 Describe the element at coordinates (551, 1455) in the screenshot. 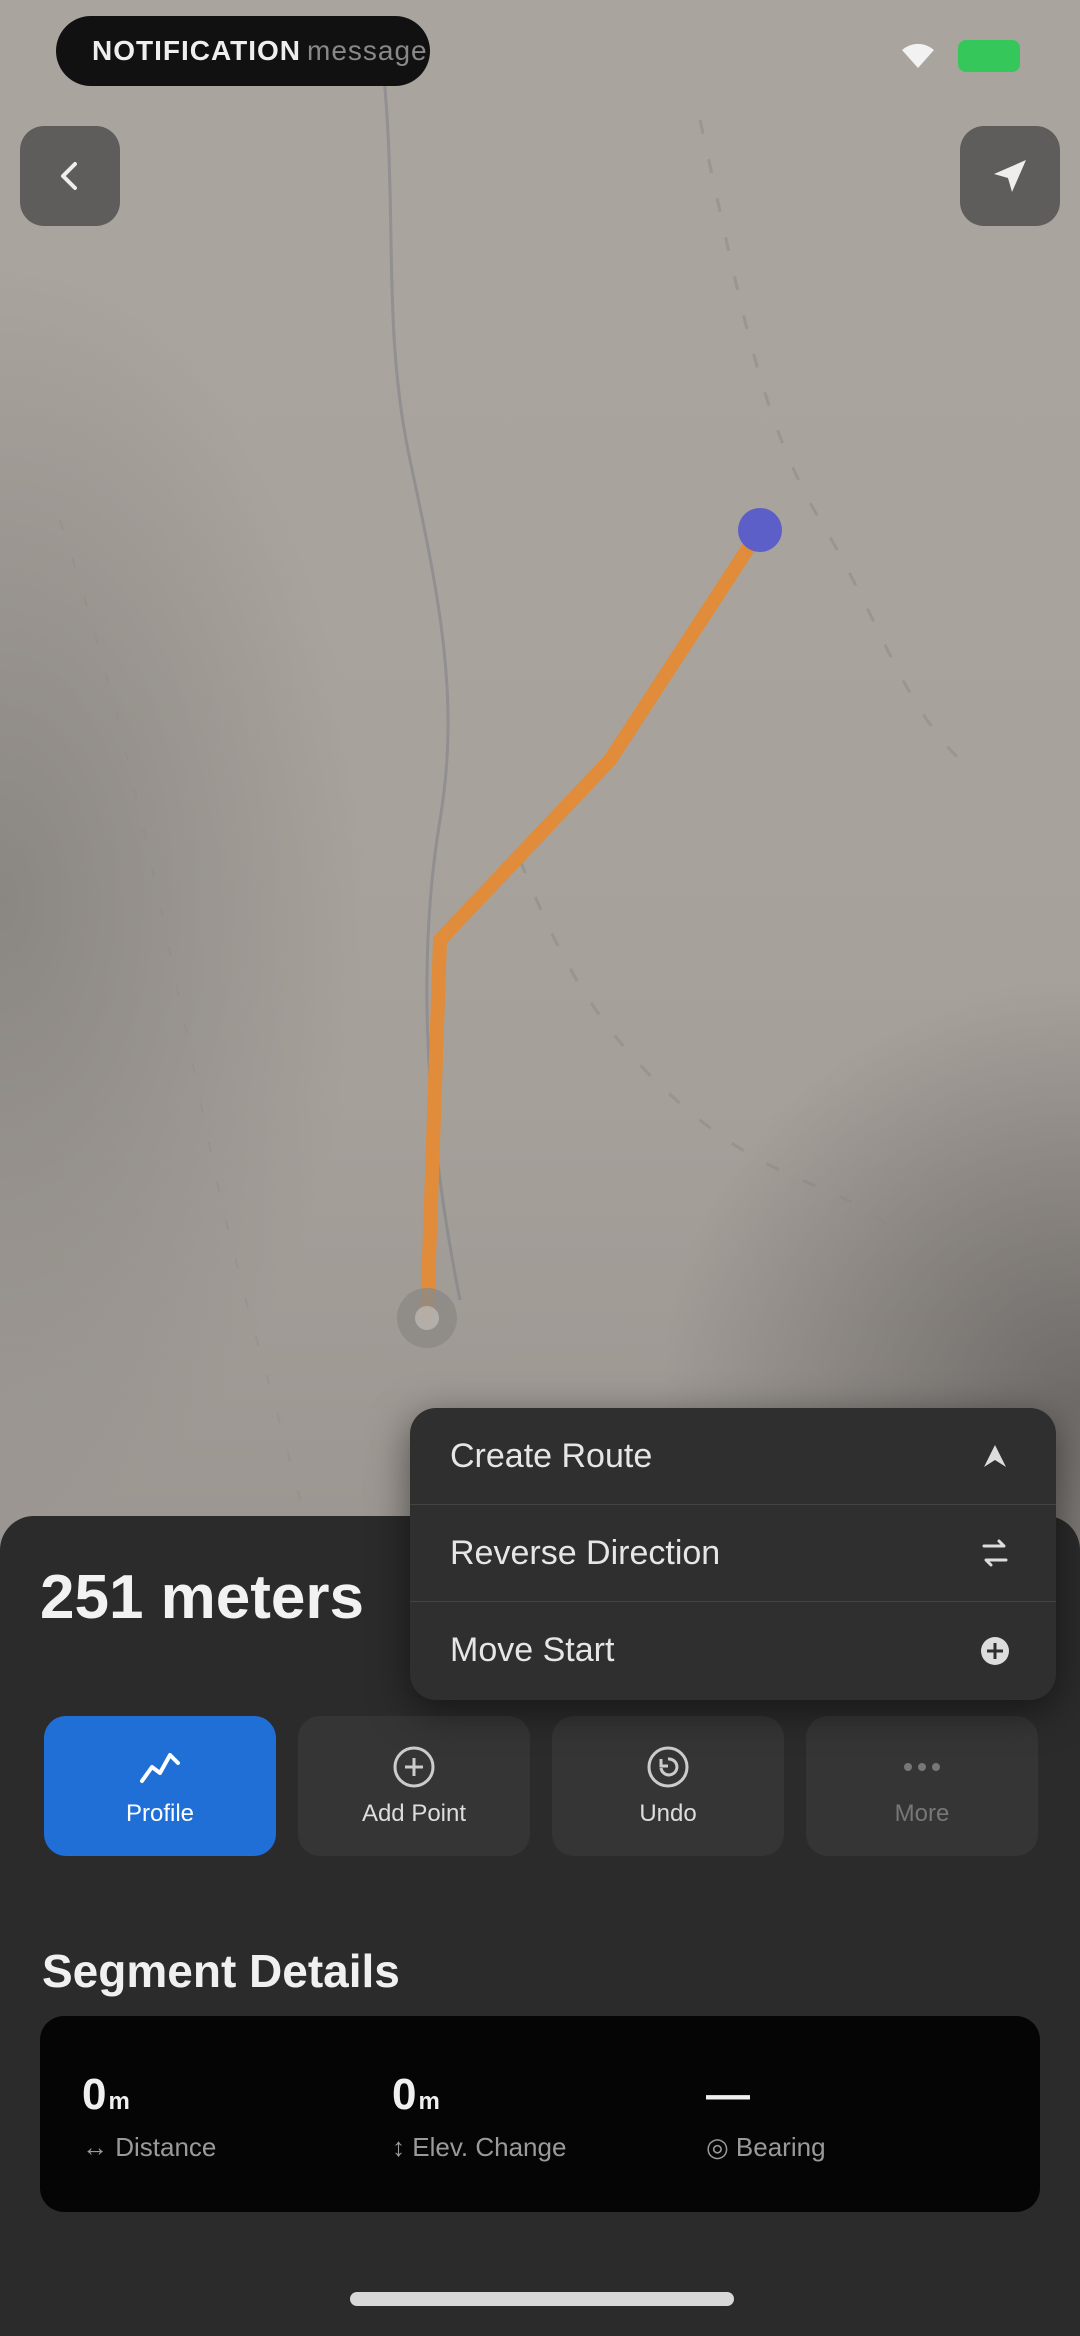

I see `menu-item-label: Create Route` at that location.